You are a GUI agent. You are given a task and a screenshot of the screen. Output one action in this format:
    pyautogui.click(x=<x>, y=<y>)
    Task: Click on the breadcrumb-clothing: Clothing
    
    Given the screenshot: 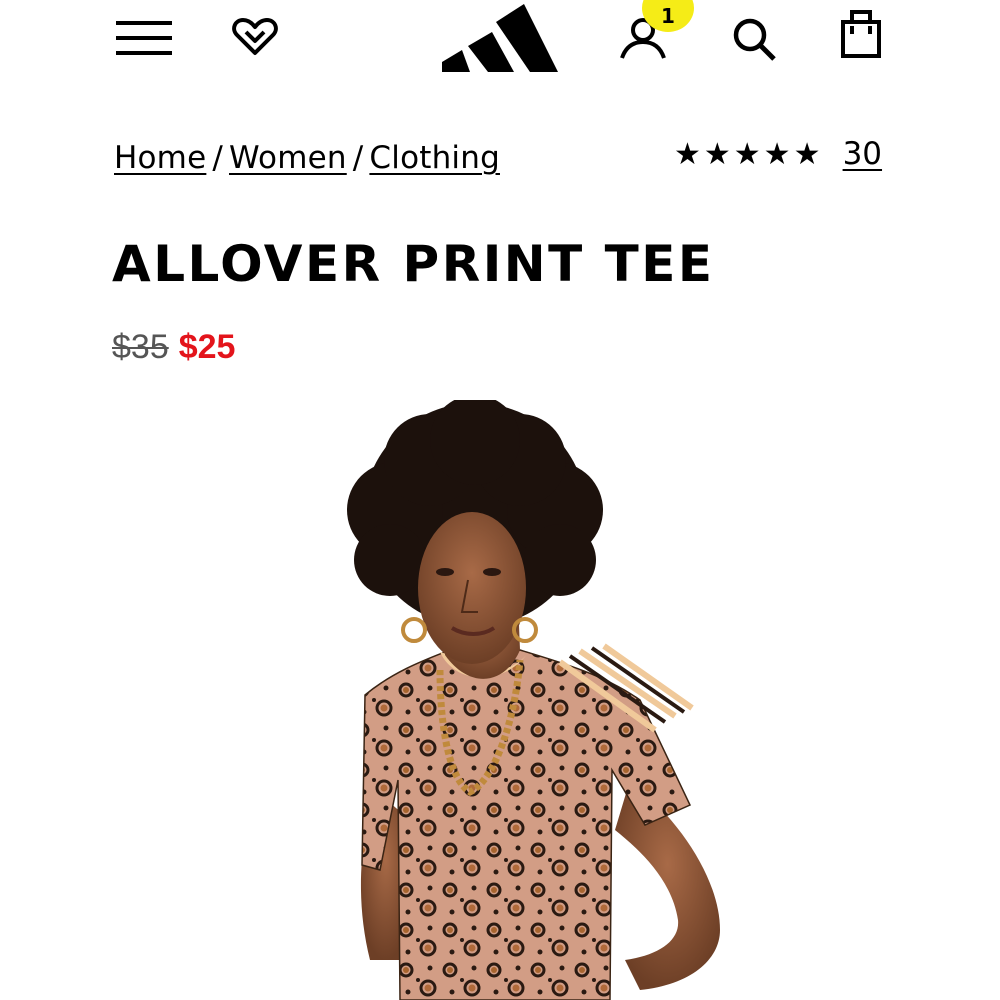 What is the action you would take?
    pyautogui.click(x=434, y=158)
    